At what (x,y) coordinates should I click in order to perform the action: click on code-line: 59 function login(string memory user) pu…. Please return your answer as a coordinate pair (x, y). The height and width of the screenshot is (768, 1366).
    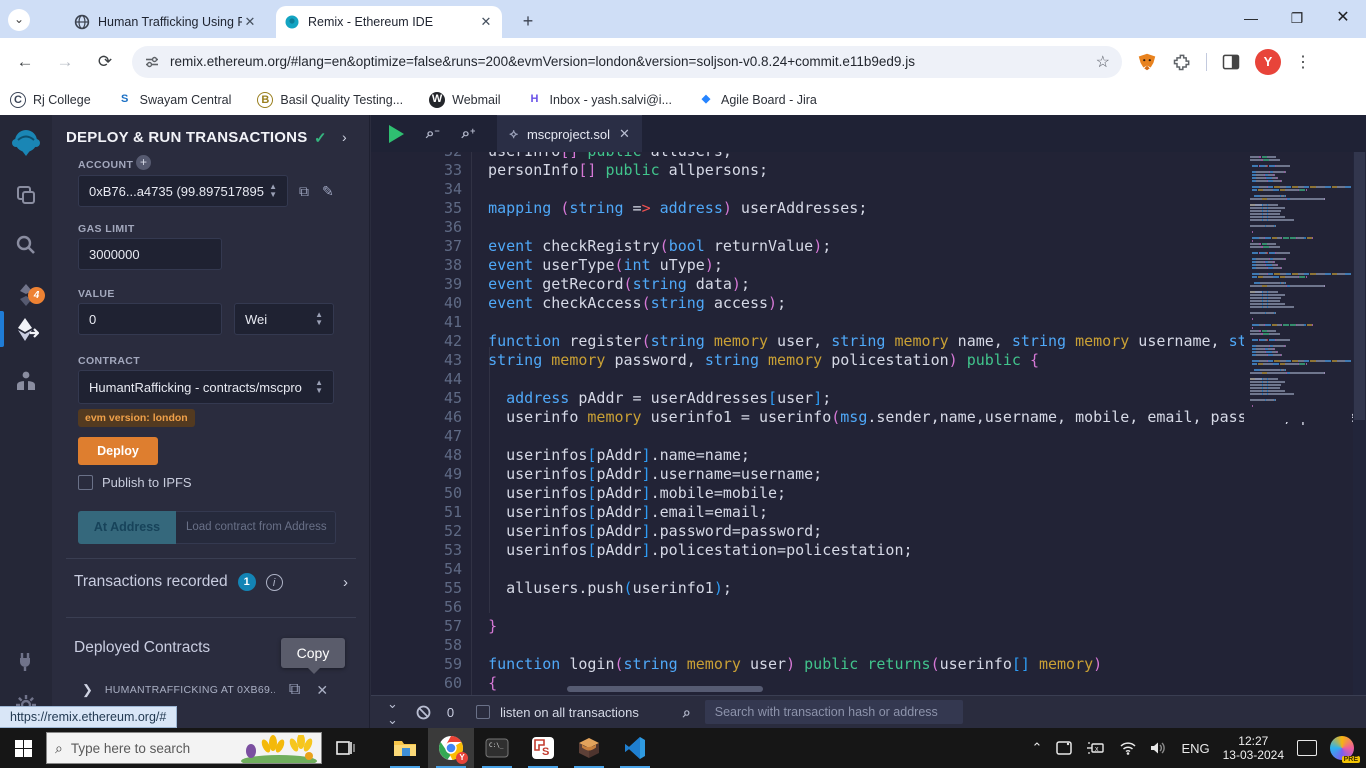
    Looking at the image, I should click on (868, 664).